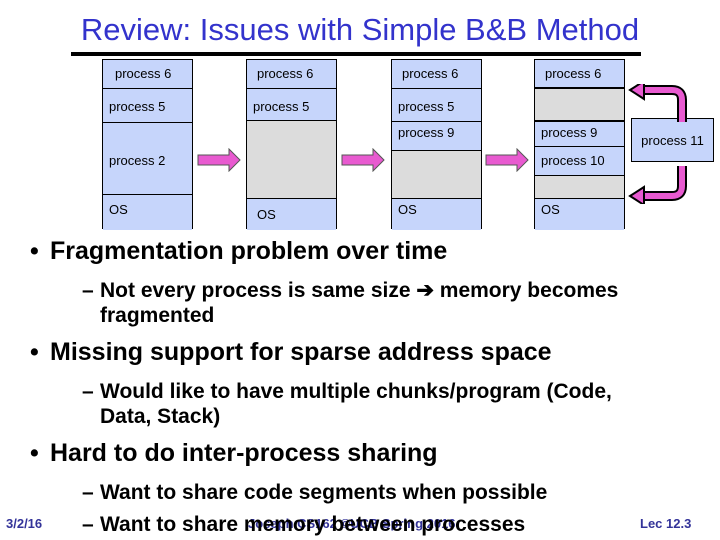 The height and width of the screenshot is (540, 720). I want to click on memory-column-3: process 6 process 5 process 9 OS, so click(436, 144).